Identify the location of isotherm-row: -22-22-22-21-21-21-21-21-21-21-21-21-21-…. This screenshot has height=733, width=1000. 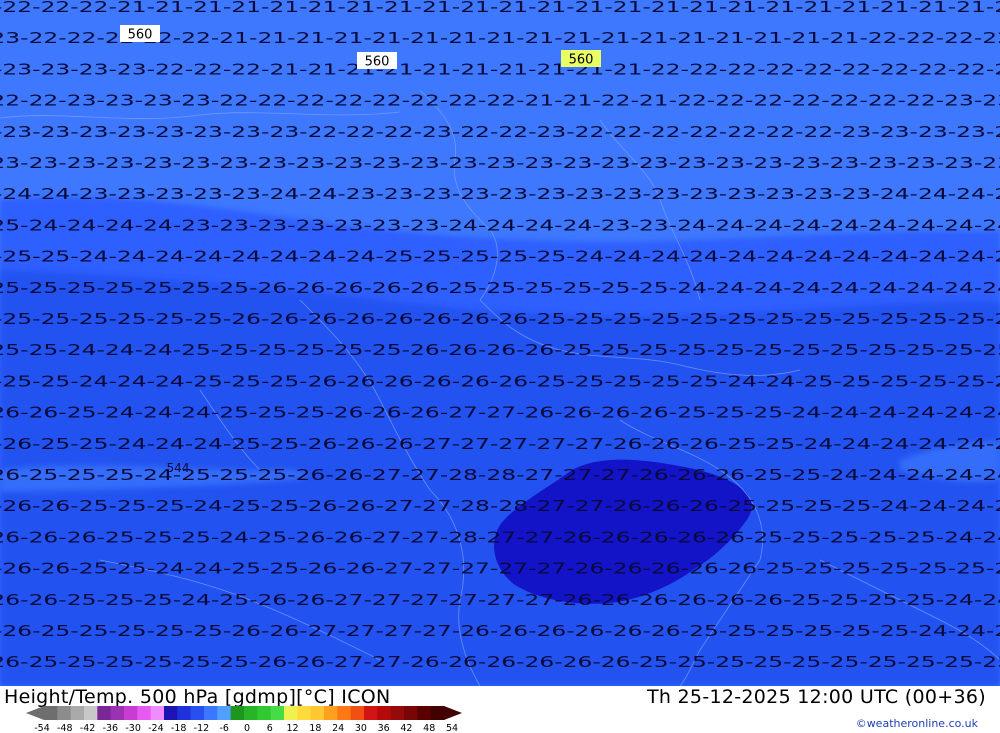
(500, 8).